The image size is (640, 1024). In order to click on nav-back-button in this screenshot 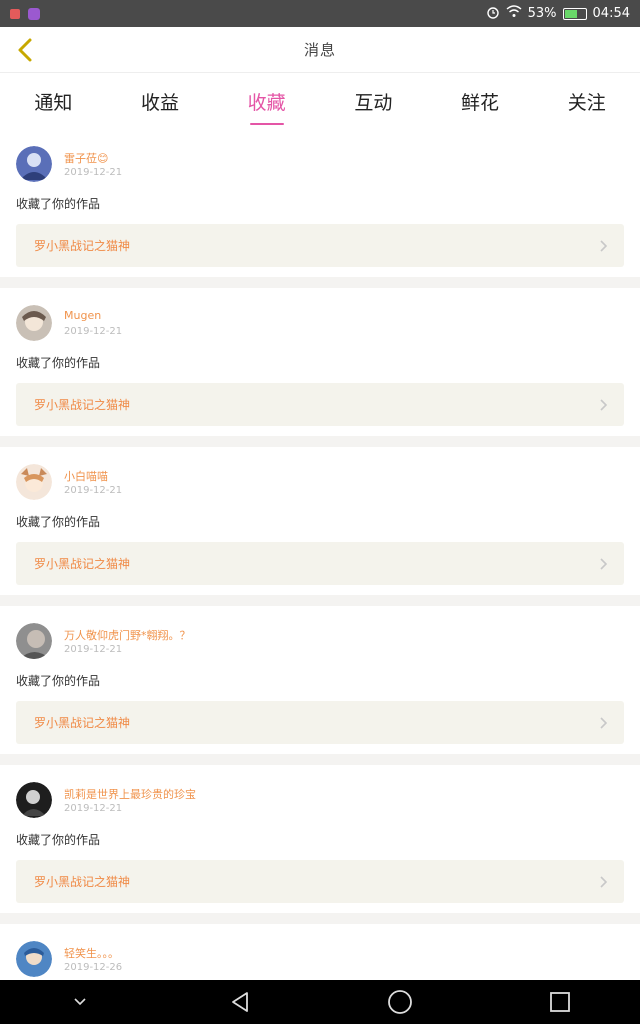, I will do `click(240, 1002)`.